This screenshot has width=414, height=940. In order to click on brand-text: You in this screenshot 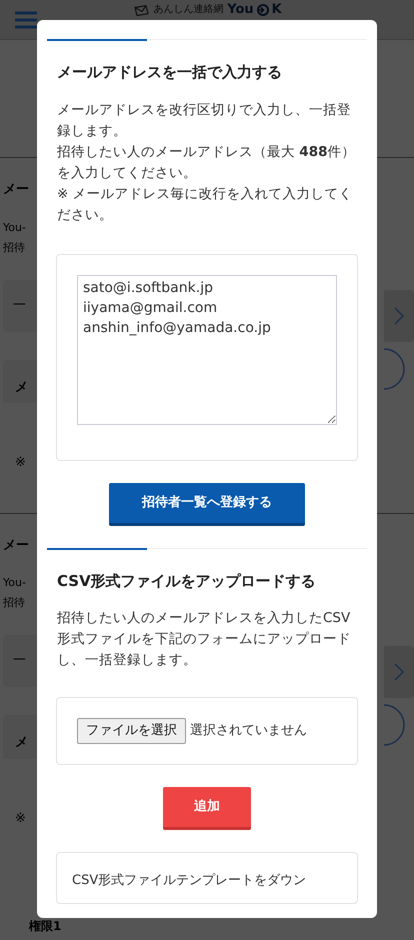, I will do `click(240, 10)`.